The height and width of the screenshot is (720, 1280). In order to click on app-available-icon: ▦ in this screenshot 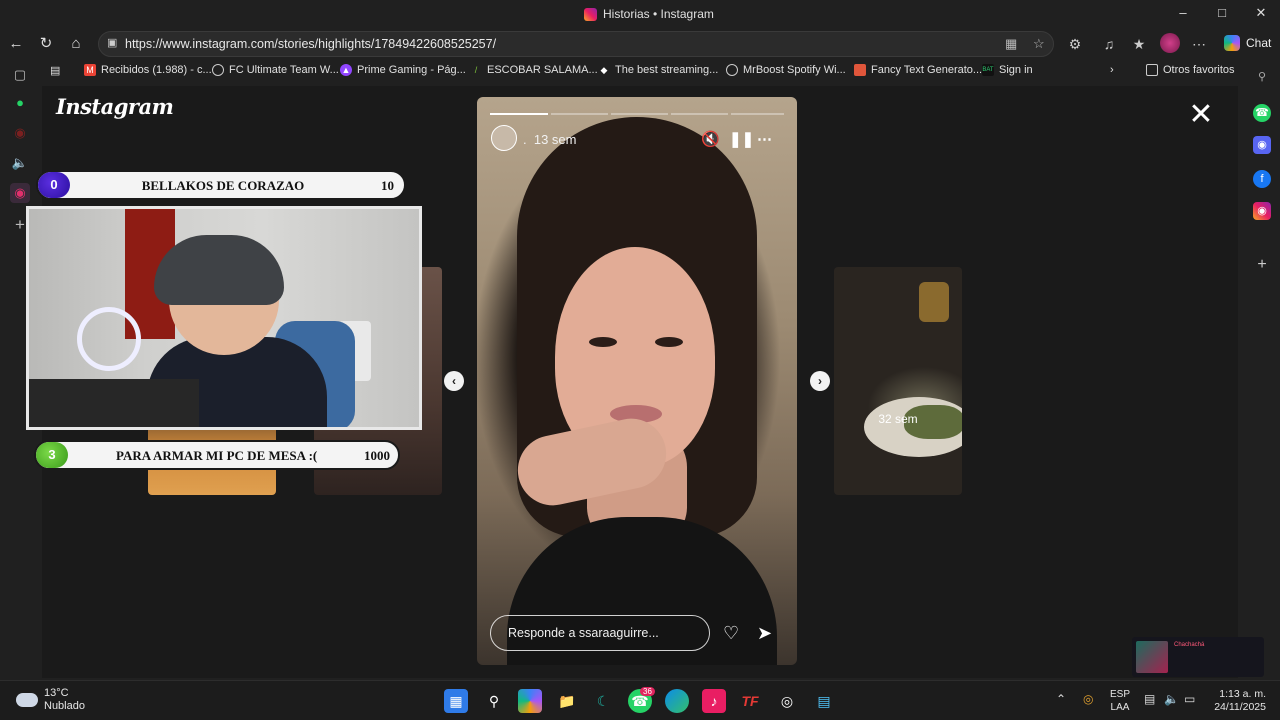, I will do `click(1011, 44)`.